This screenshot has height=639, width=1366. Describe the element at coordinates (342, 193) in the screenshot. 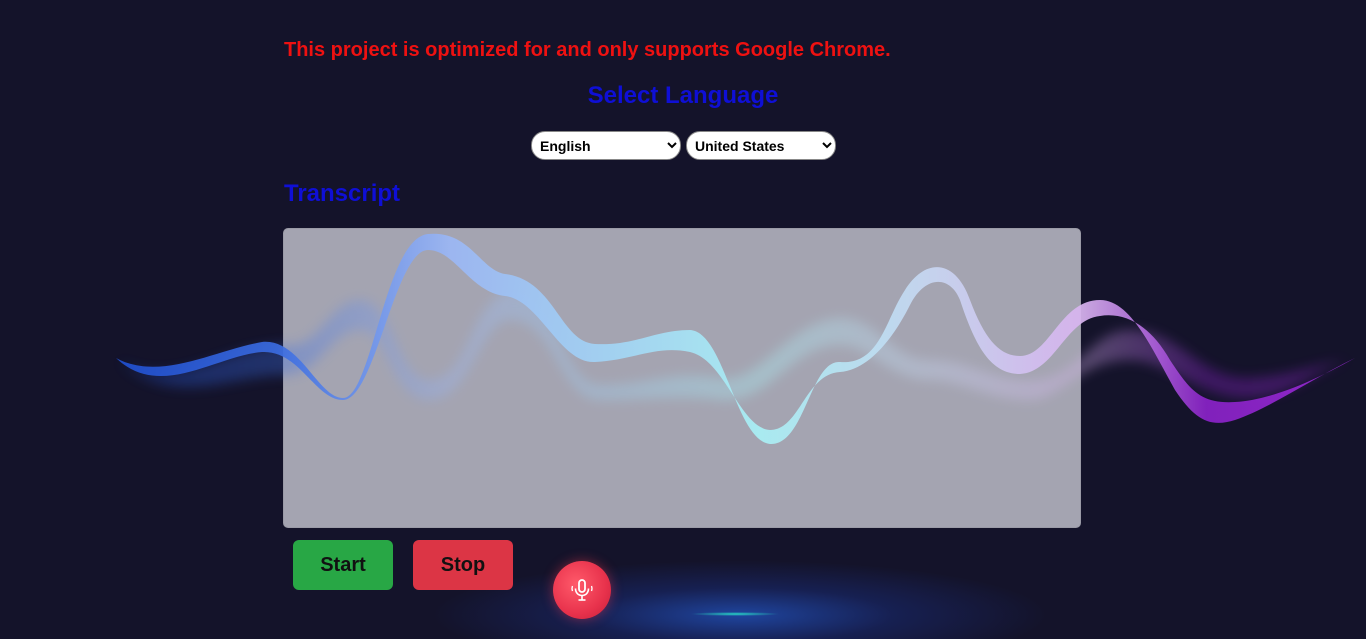

I see `transcript-heading: Transcript` at that location.